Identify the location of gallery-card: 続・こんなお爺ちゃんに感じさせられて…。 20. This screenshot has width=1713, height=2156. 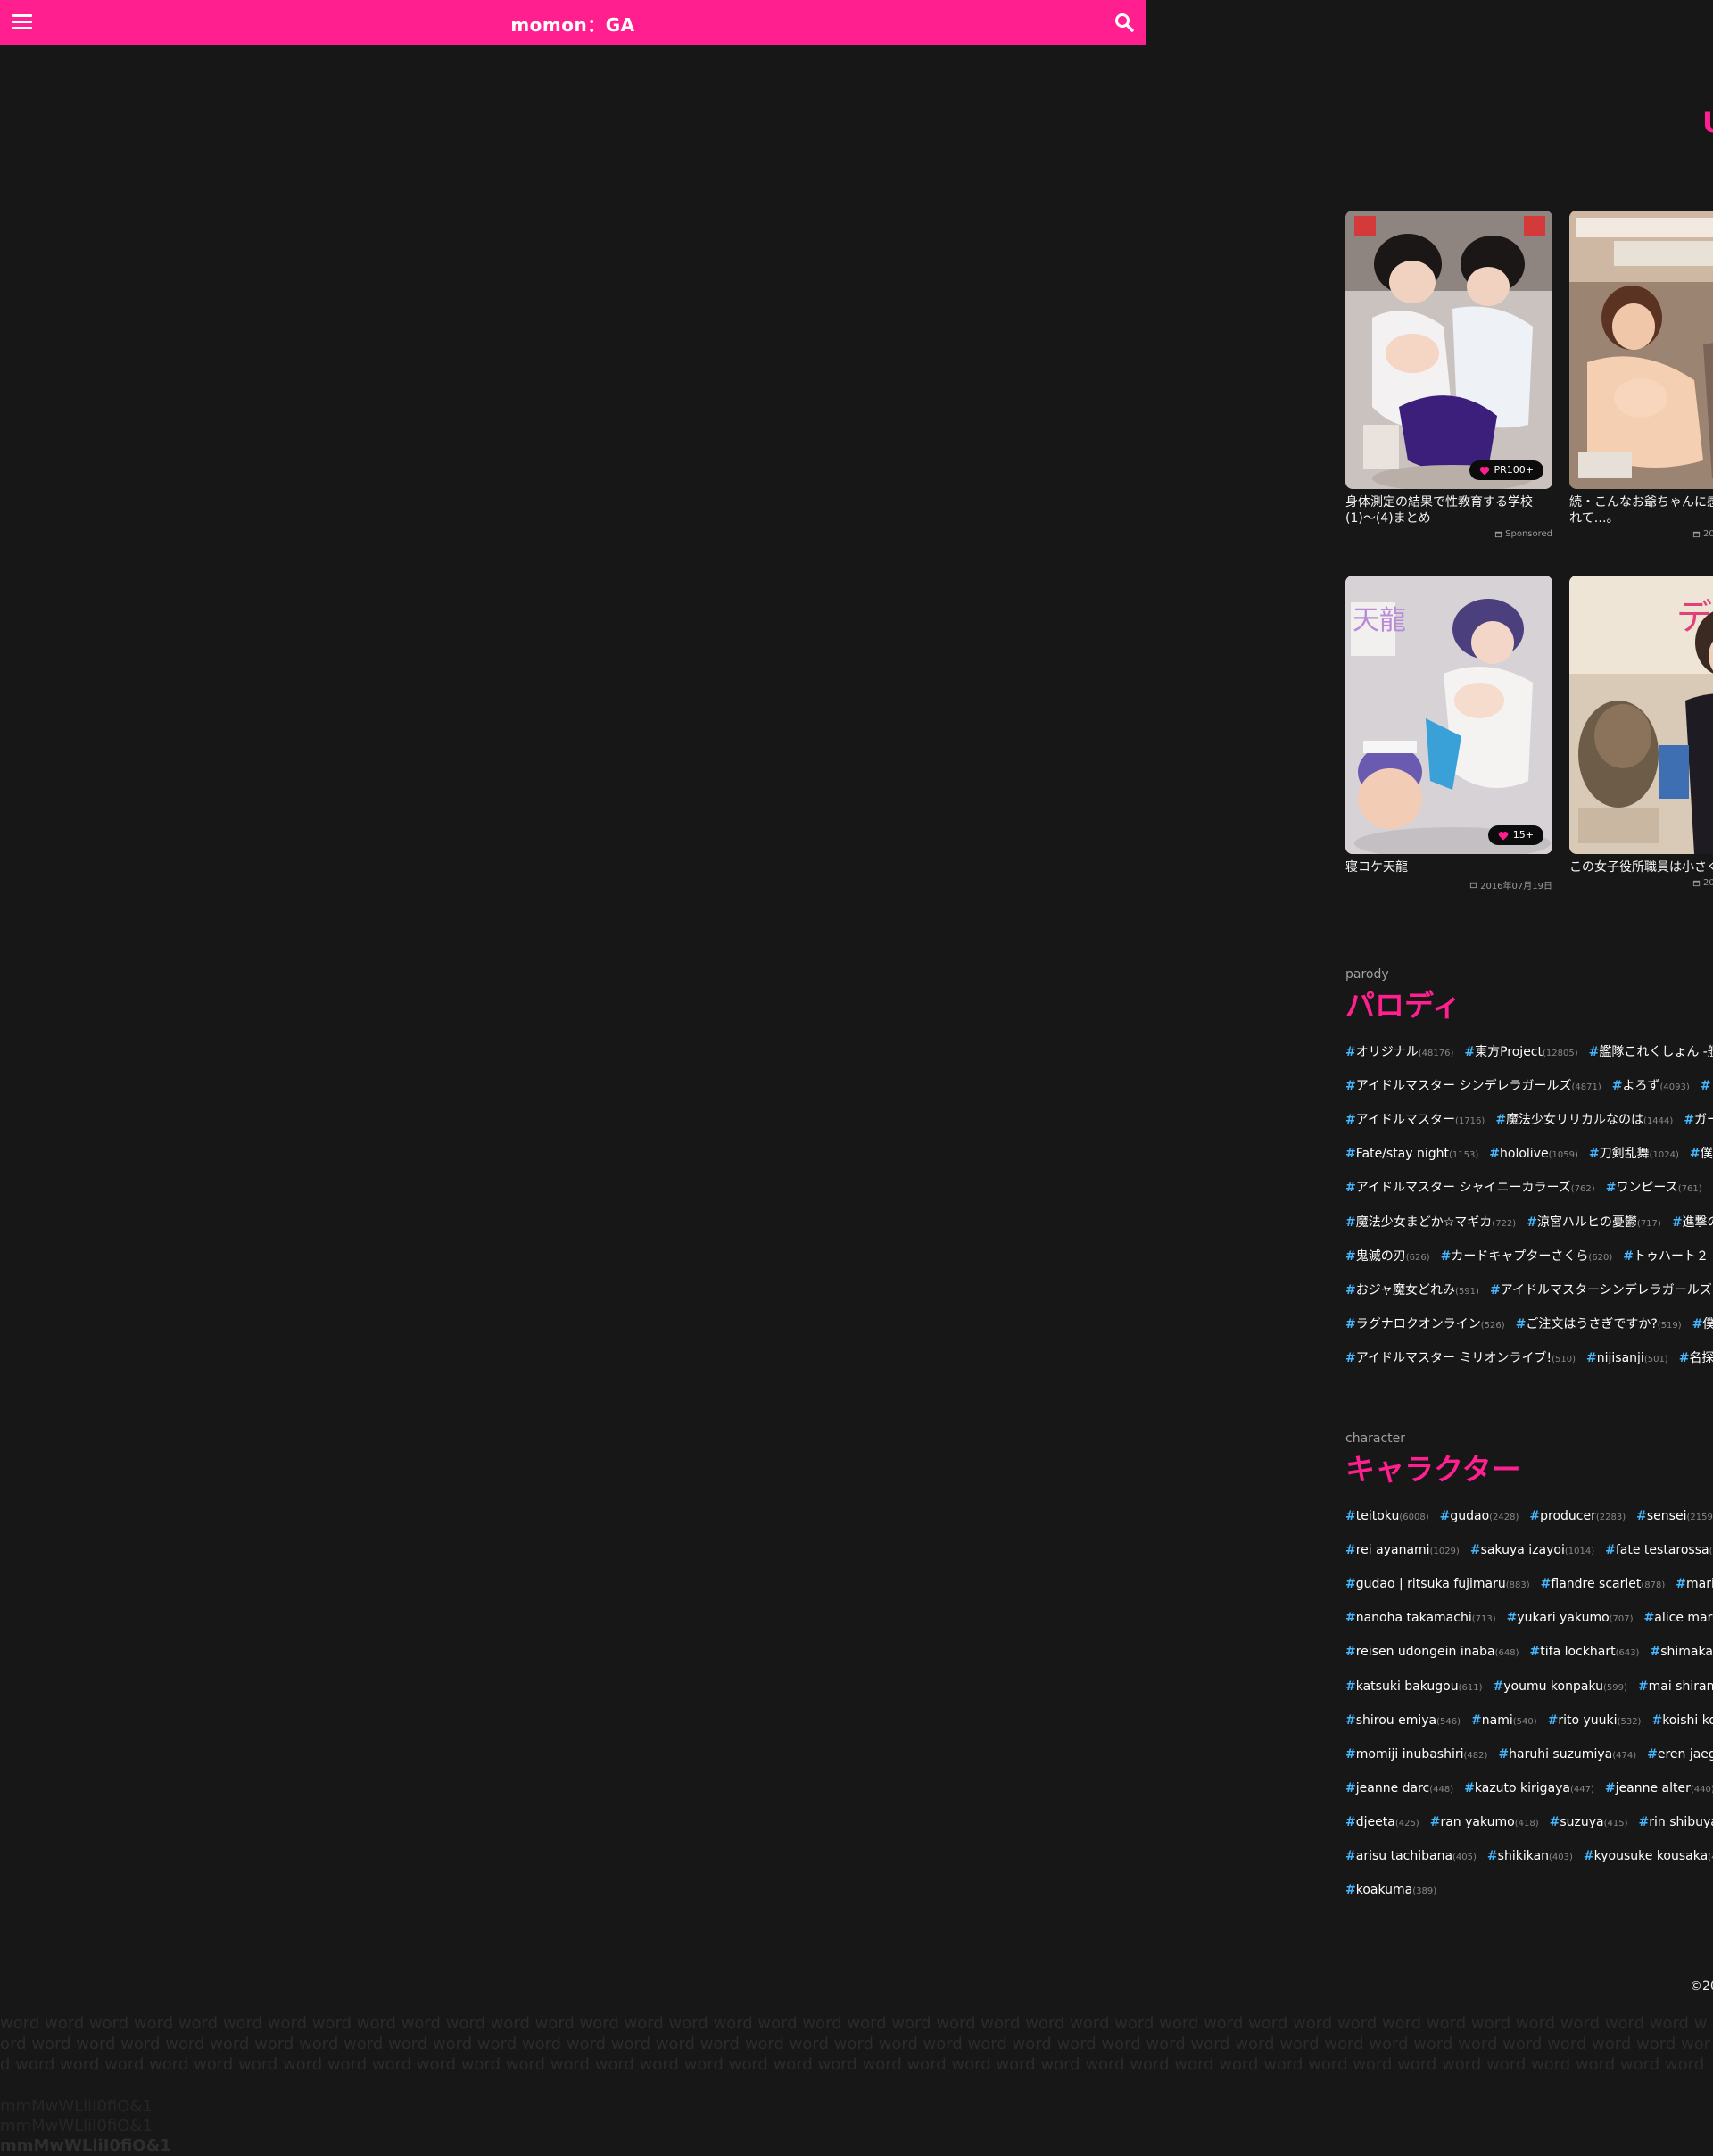
(1641, 375).